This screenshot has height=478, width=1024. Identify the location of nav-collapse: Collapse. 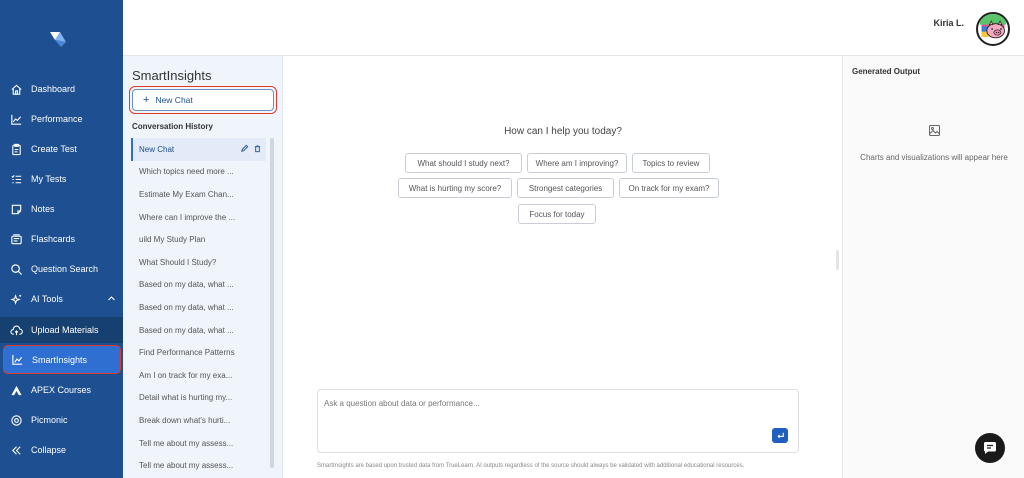
(61, 450).